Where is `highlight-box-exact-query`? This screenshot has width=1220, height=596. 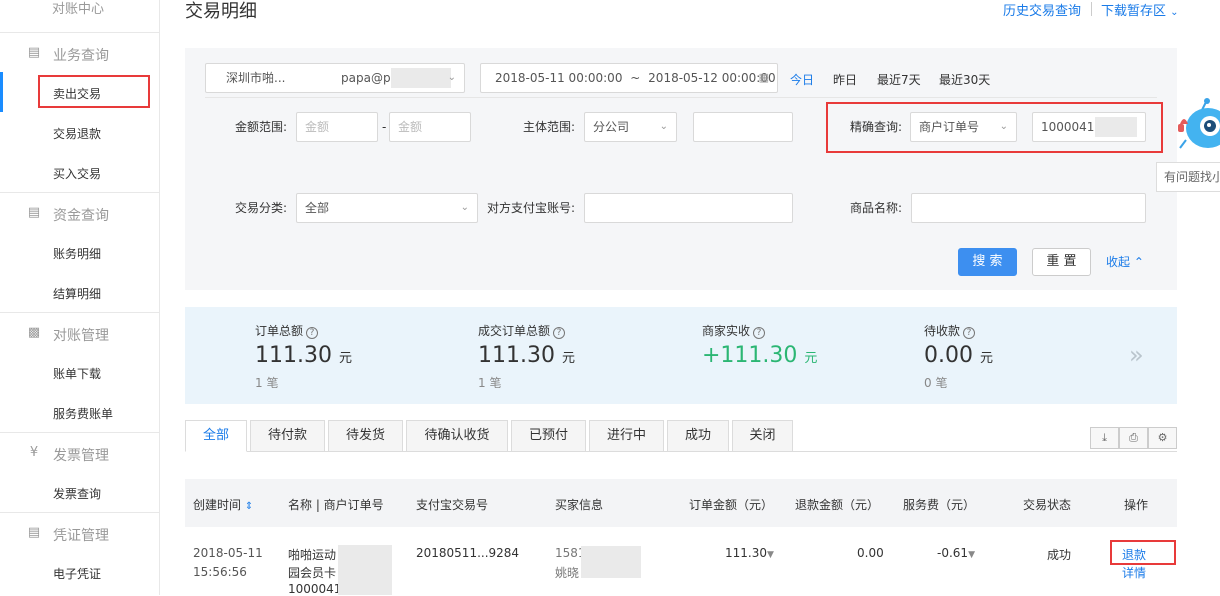 highlight-box-exact-query is located at coordinates (994, 127).